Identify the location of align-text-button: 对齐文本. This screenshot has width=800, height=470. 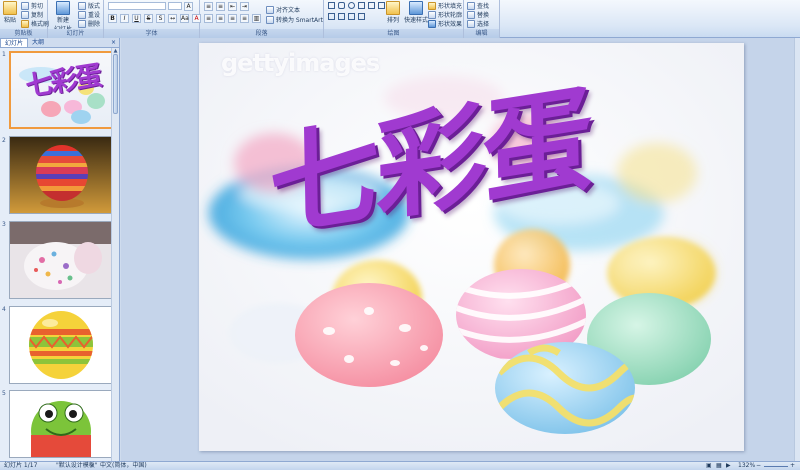
(283, 9).